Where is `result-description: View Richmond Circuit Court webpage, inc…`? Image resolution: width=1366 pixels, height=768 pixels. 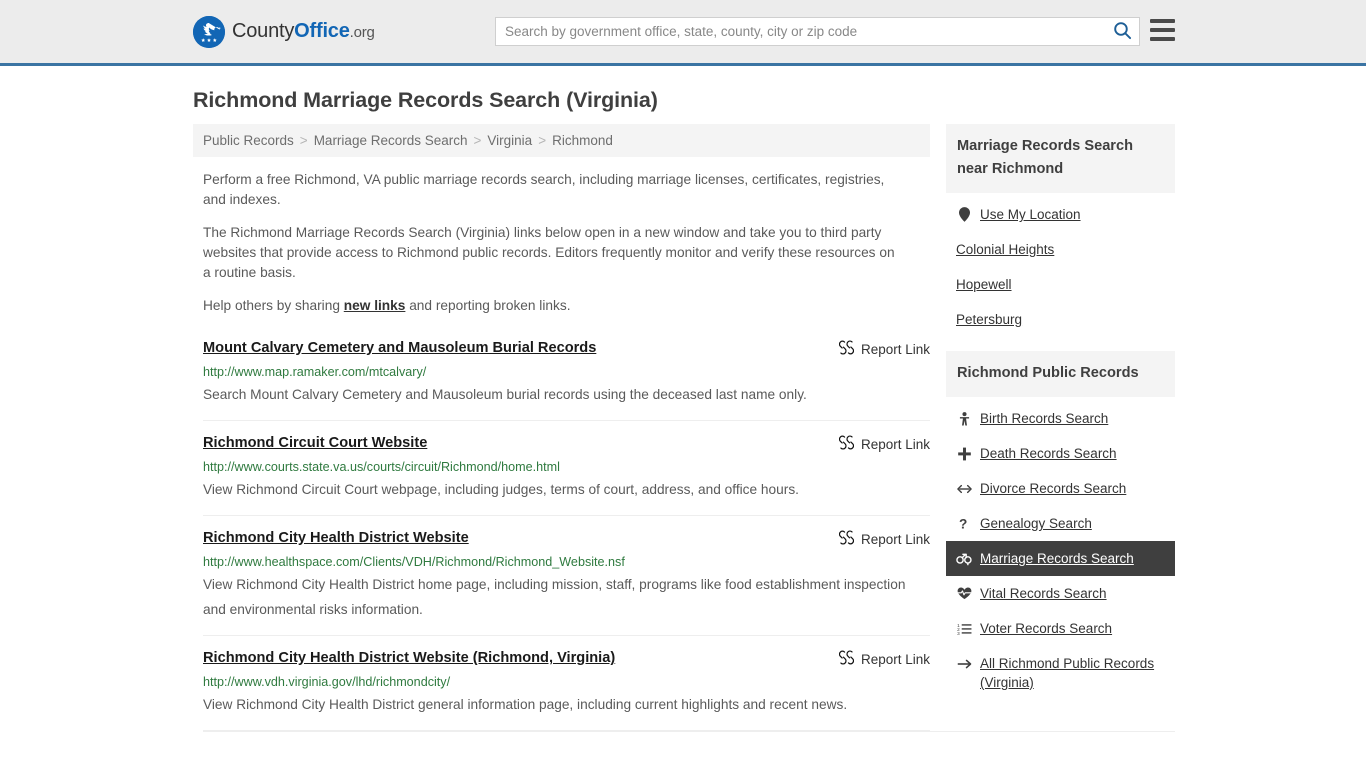
result-description: View Richmond Circuit Court webpage, inc… is located at coordinates (501, 489).